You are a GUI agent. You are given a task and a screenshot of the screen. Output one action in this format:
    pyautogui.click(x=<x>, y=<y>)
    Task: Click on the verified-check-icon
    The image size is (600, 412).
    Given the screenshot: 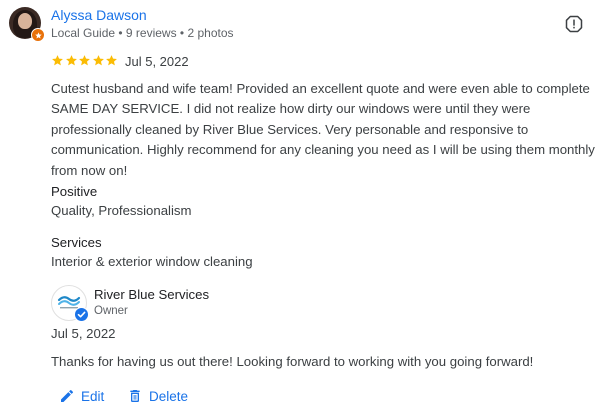 What is the action you would take?
    pyautogui.click(x=81, y=314)
    